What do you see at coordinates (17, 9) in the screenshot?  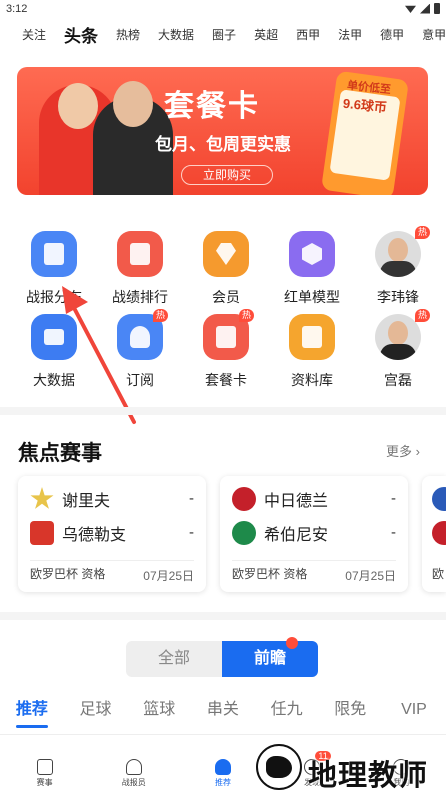 I see `status-time: 3:12` at bounding box center [17, 9].